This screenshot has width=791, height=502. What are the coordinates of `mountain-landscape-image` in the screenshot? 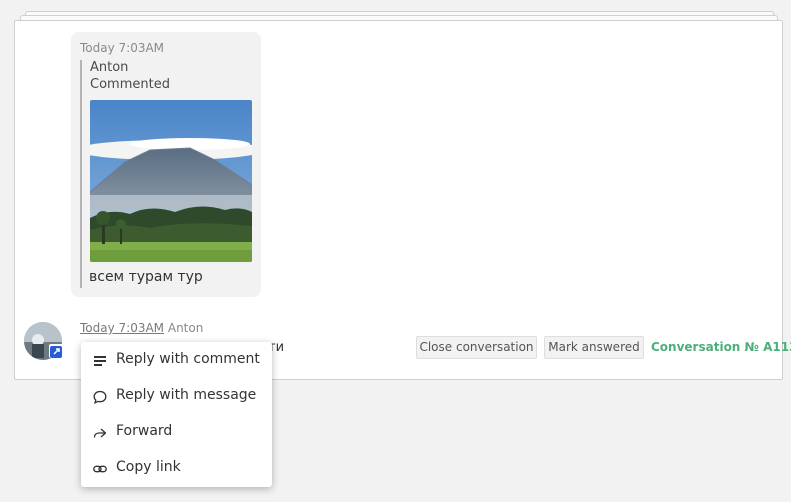 It's located at (171, 181).